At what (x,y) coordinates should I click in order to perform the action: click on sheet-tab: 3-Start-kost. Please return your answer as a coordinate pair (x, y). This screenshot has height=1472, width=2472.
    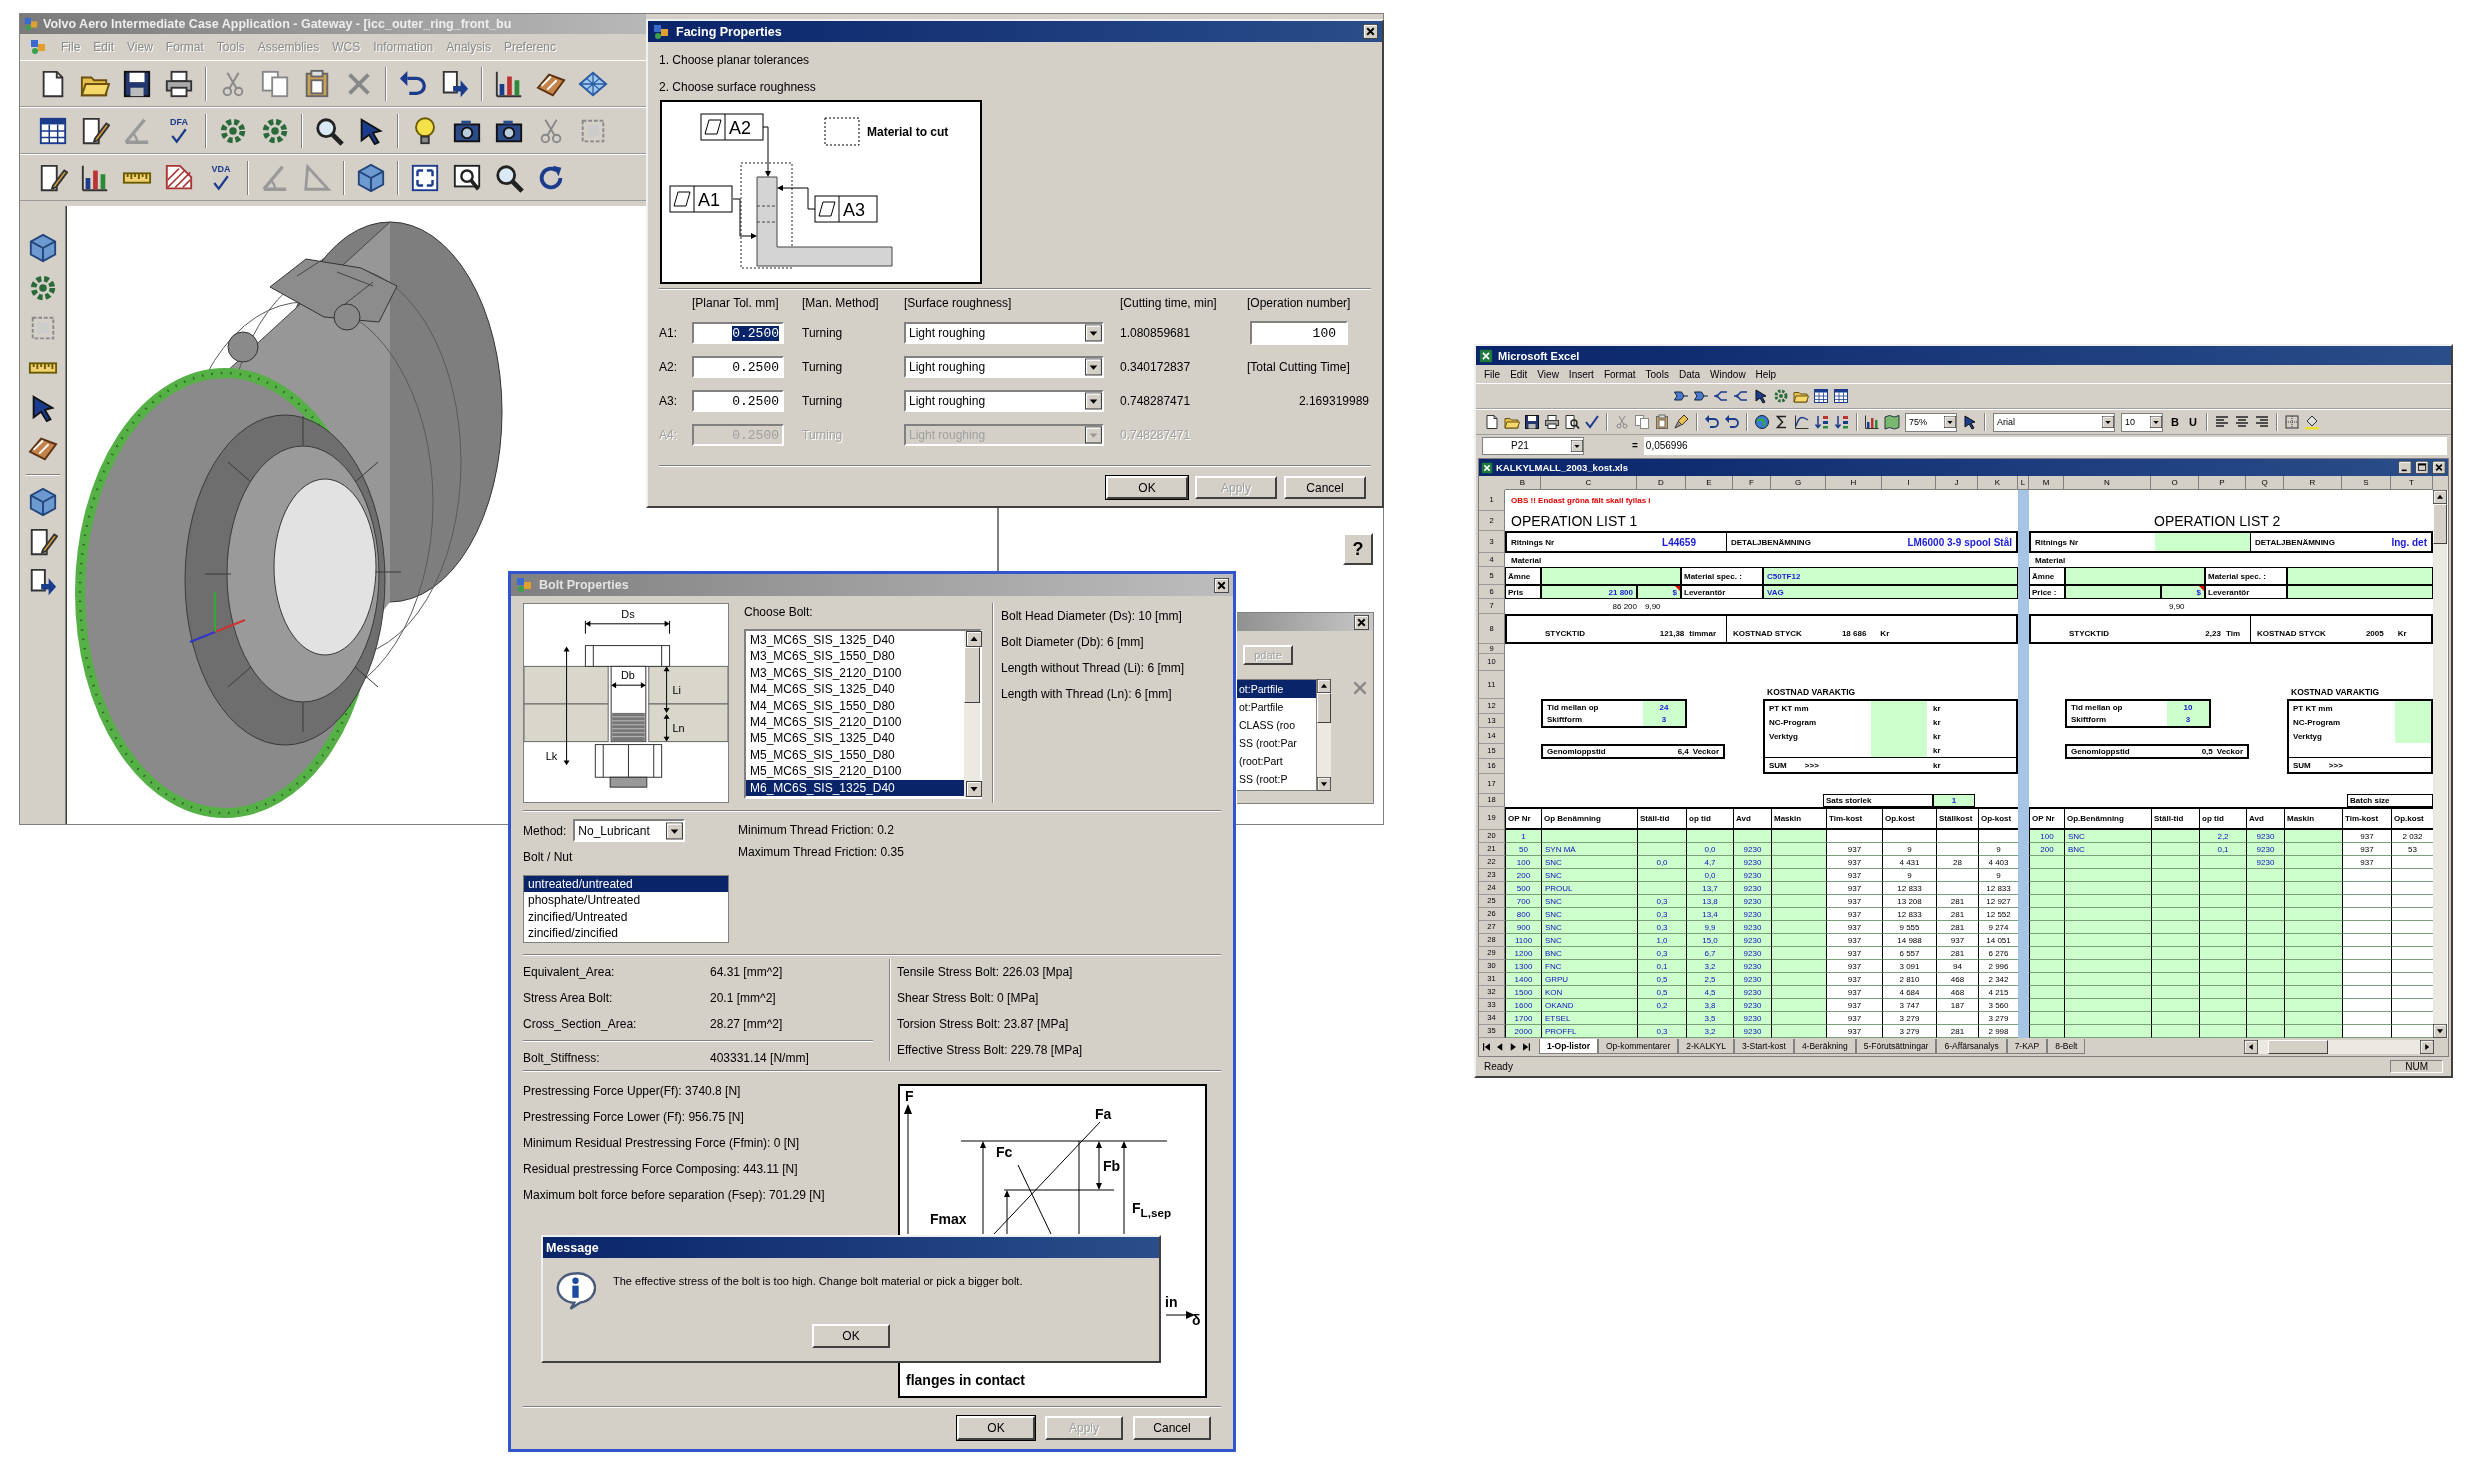
    Looking at the image, I should click on (1763, 1046).